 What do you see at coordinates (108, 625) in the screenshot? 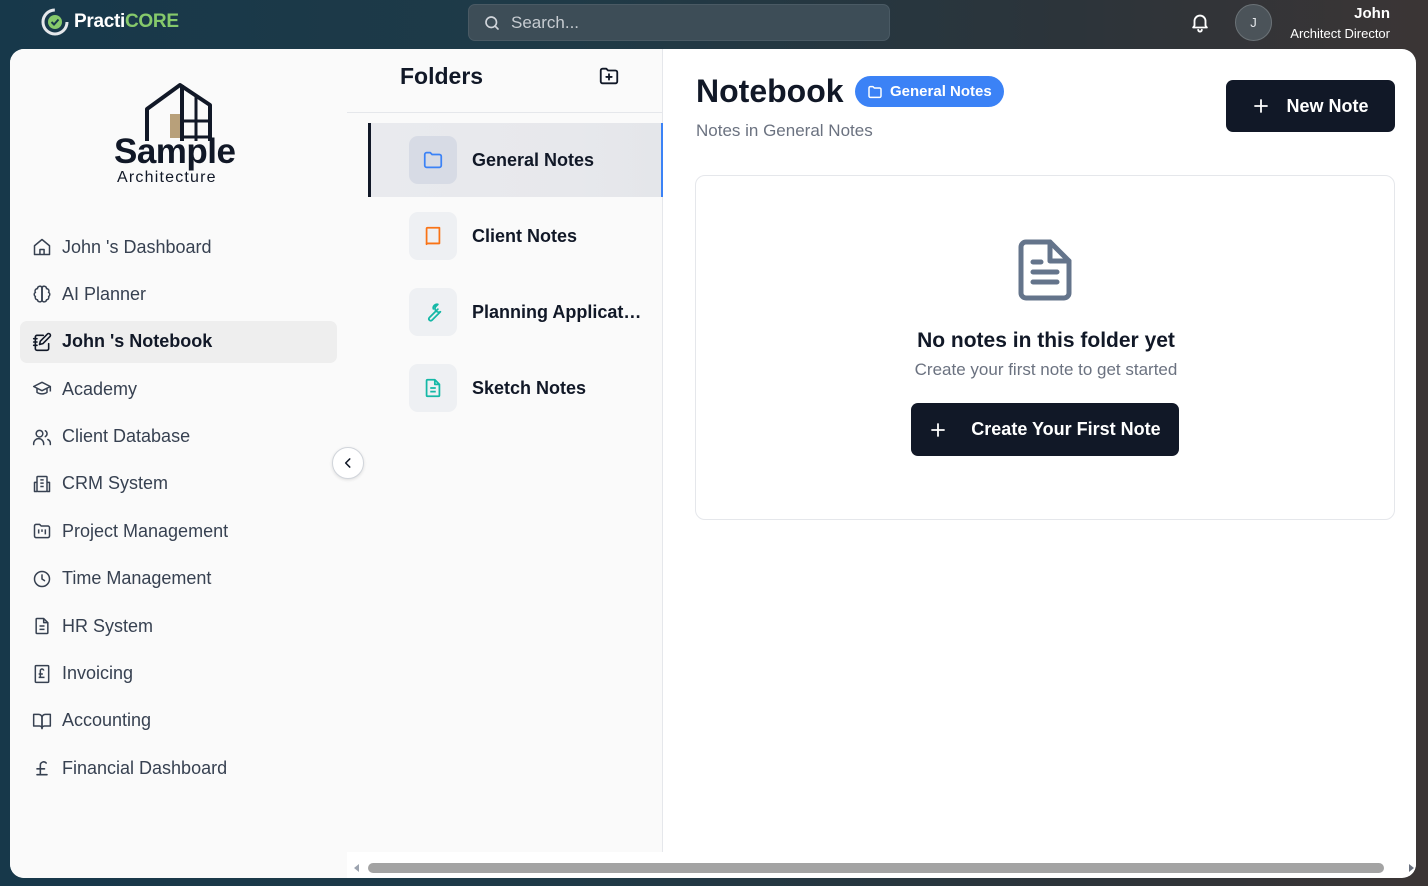
I see `sidebar-item-label: HR System` at bounding box center [108, 625].